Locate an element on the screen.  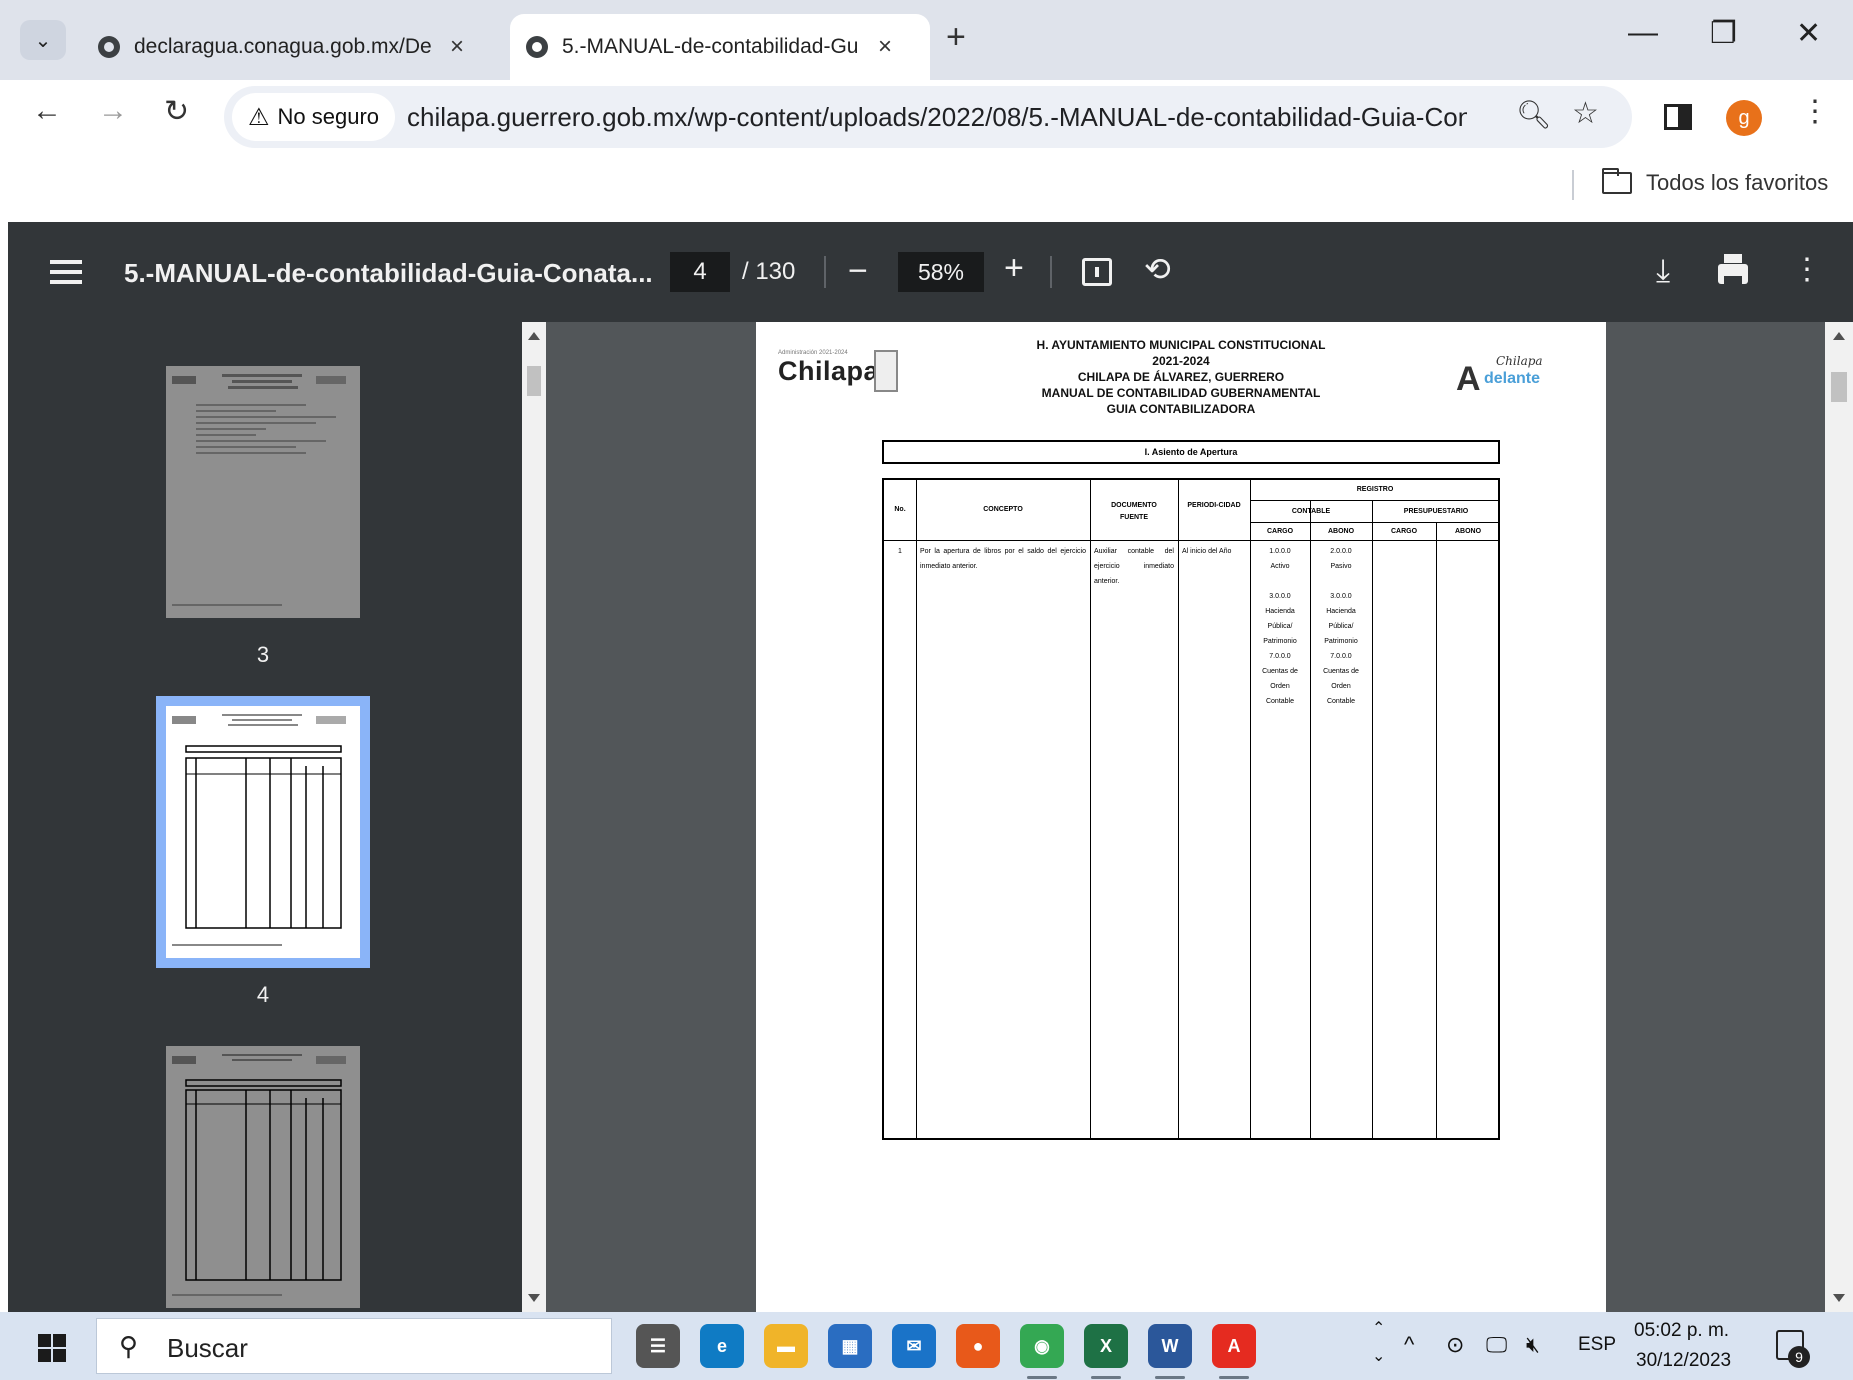
bookmark-star-icon: ☆ is located at coordinates (1585, 113).